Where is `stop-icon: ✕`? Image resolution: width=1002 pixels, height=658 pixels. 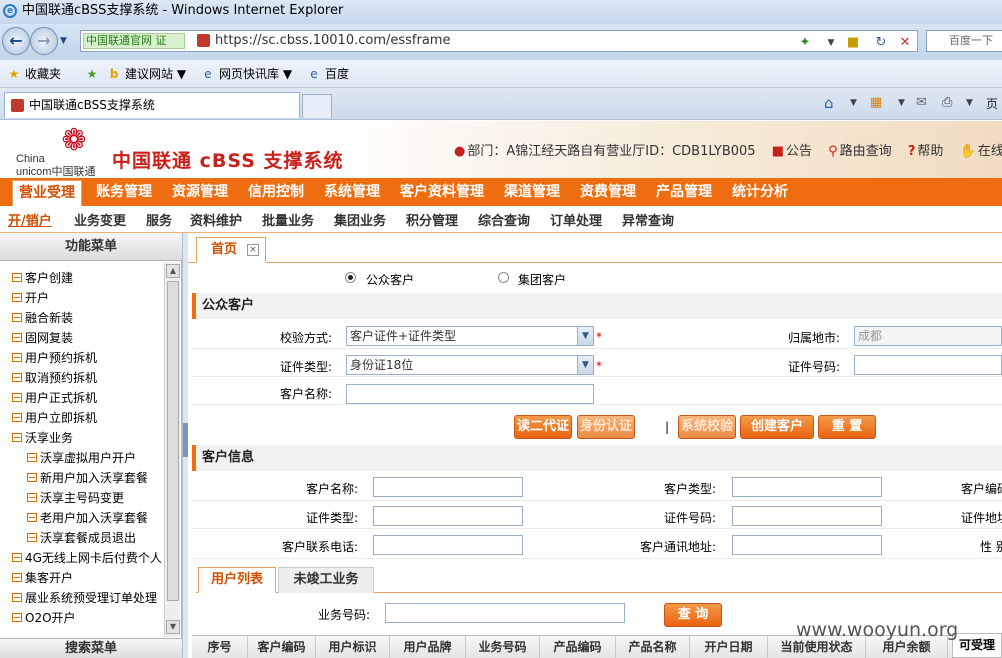 stop-icon: ✕ is located at coordinates (905, 43).